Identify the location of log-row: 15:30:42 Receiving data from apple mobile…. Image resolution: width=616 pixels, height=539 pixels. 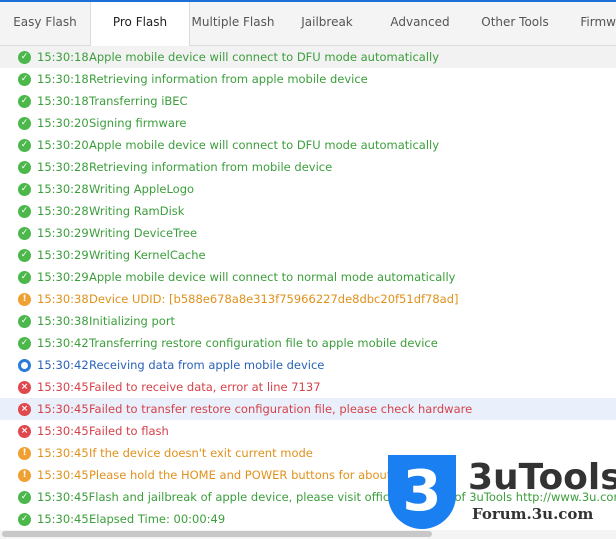
(308, 365).